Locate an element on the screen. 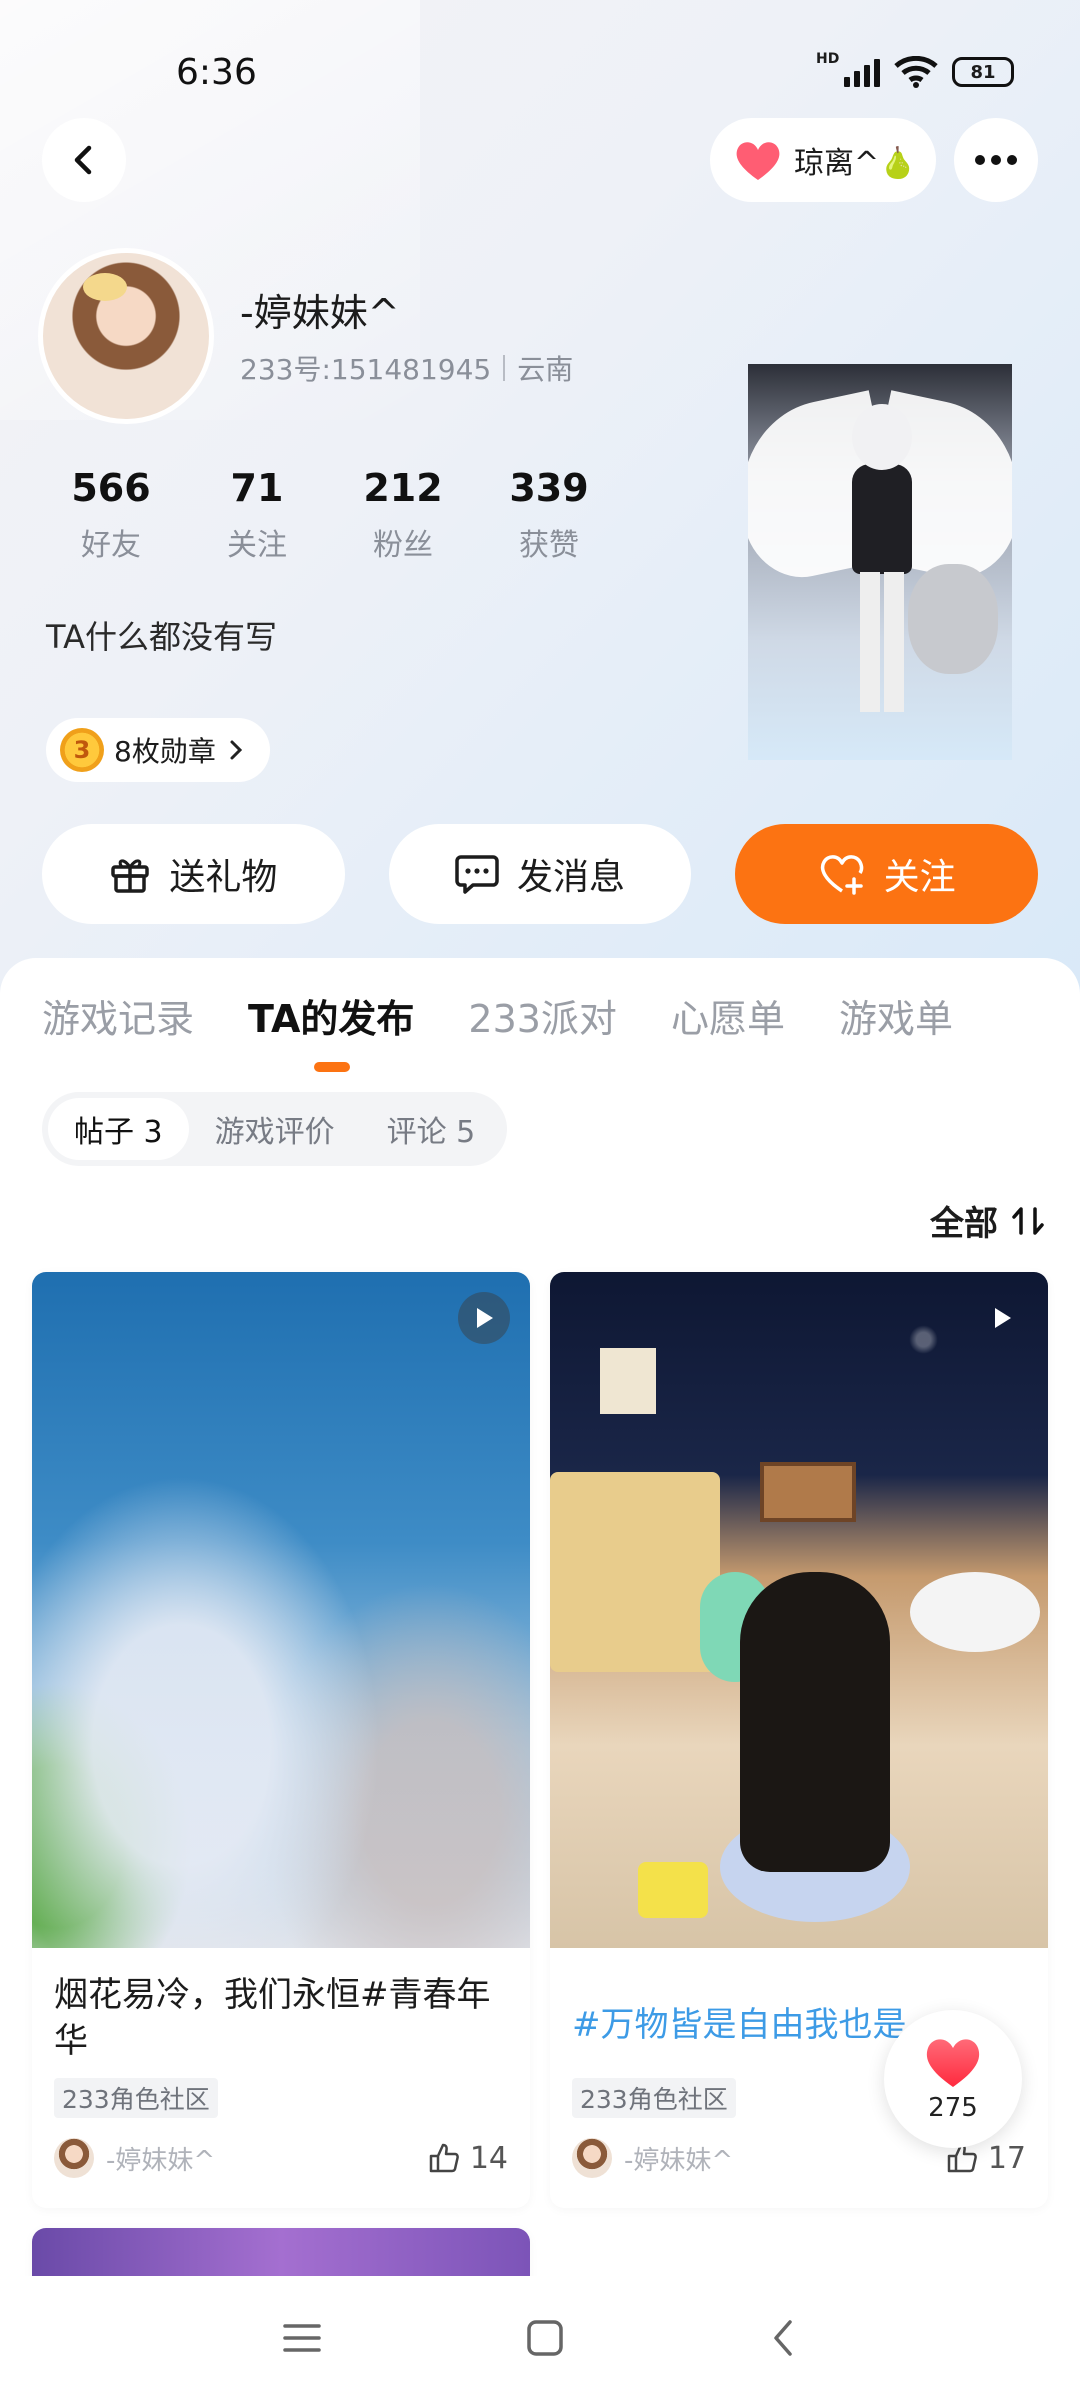 Image resolution: width=1080 pixels, height=2400 pixels. gift-icon is located at coordinates (130, 876).